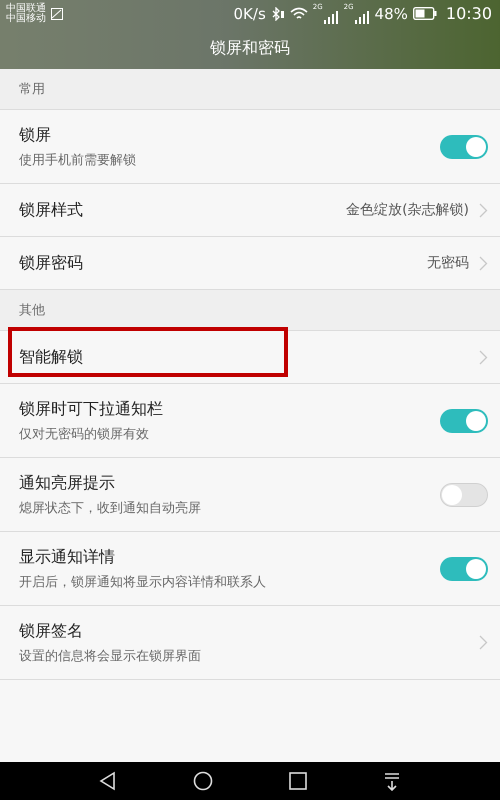  Describe the element at coordinates (26, 9) in the screenshot. I see `carrier-name: 中国联通` at that location.